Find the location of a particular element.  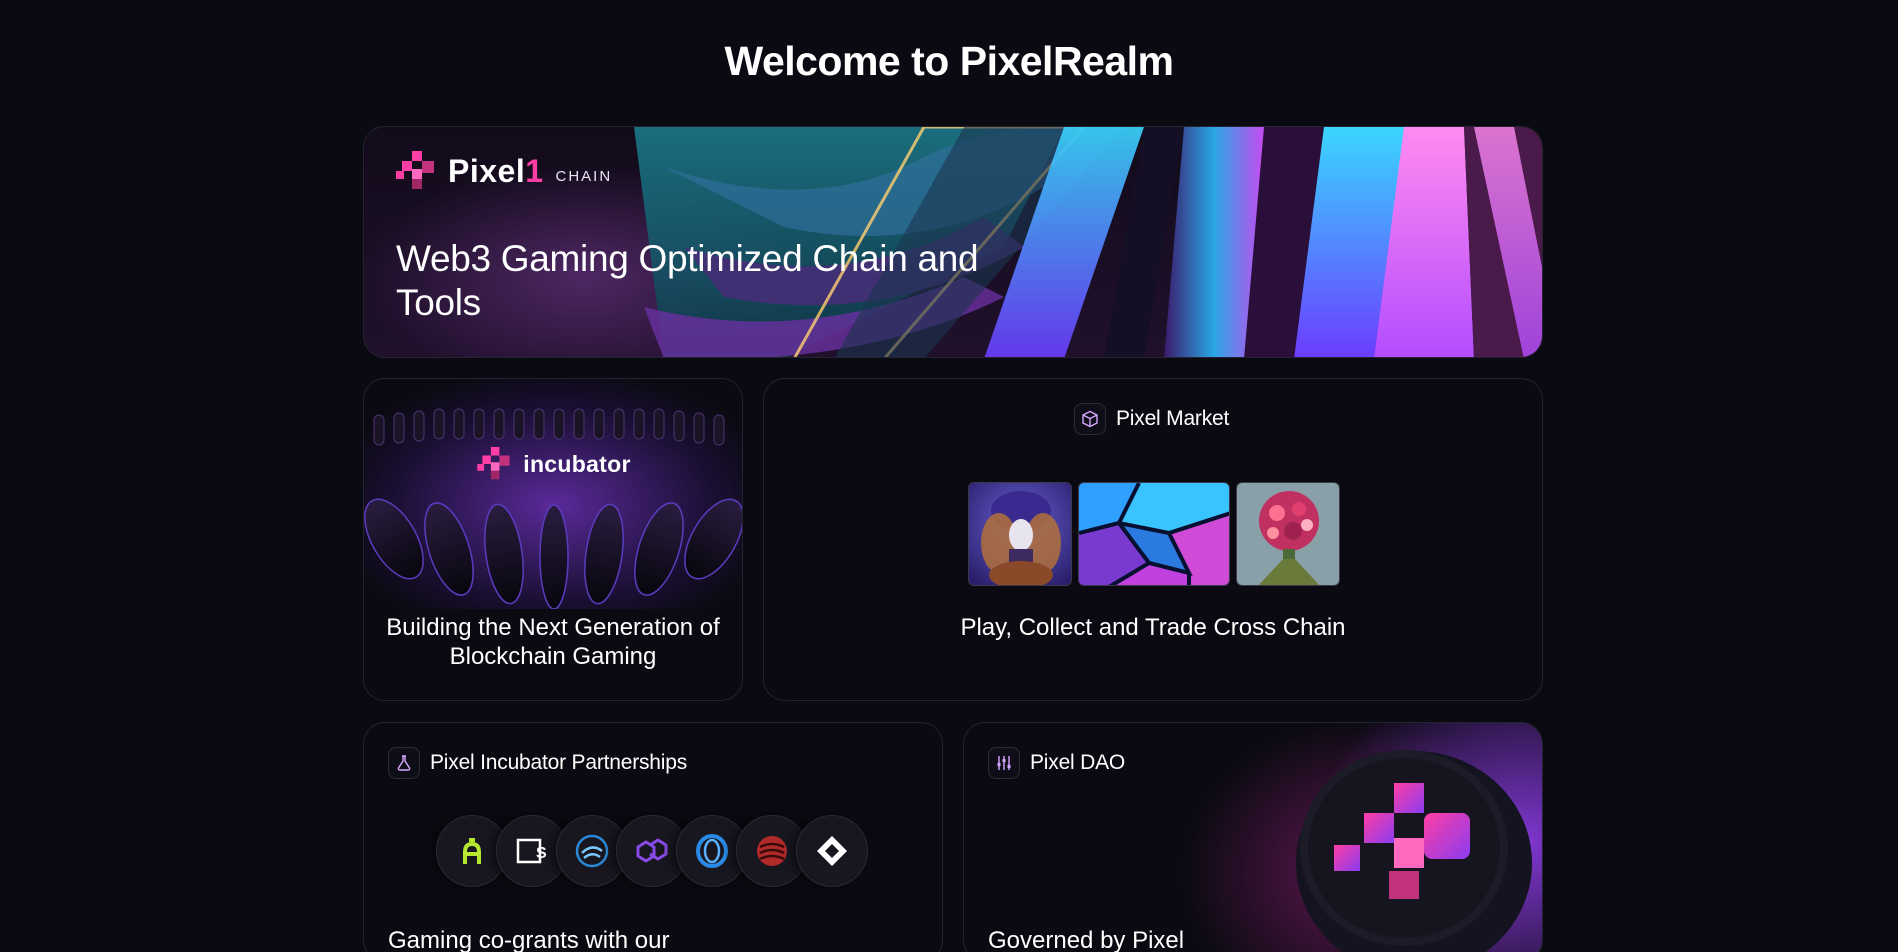

cube-icon is located at coordinates (1090, 419).